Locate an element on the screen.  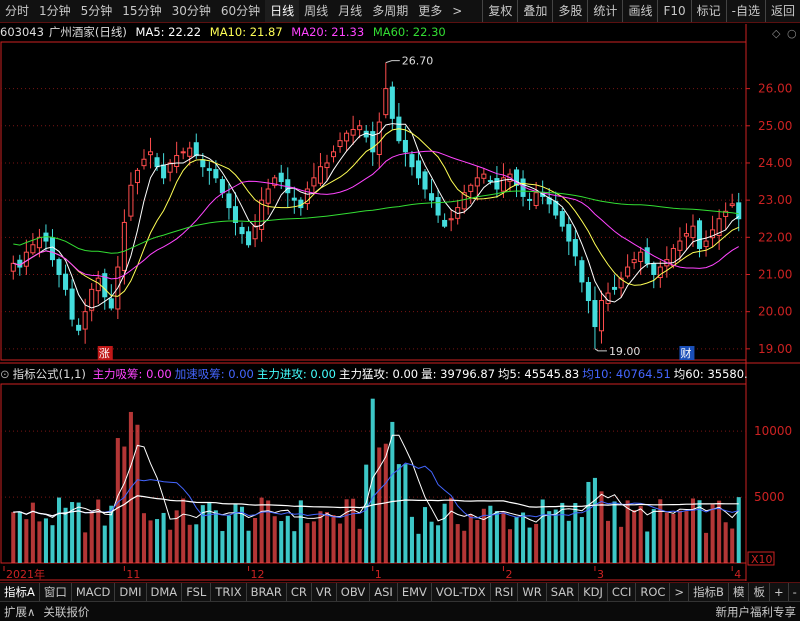
period-tab-9: 多周期 is located at coordinates (390, 11).